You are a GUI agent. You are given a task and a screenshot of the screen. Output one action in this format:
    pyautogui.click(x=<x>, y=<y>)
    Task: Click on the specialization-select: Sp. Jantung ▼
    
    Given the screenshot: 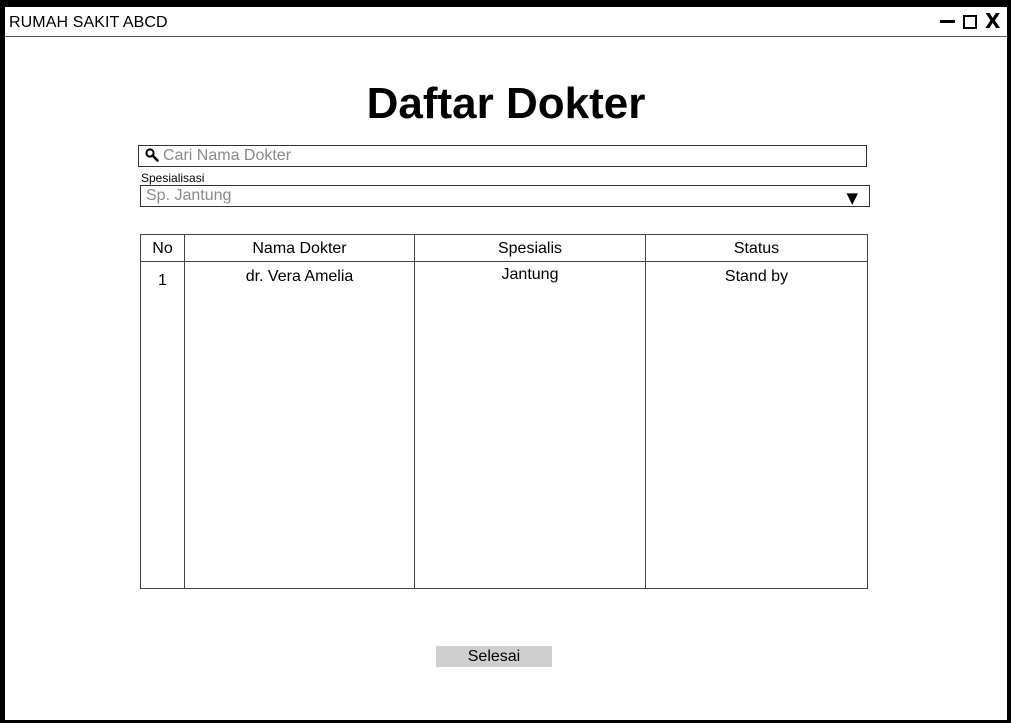 What is the action you would take?
    pyautogui.click(x=505, y=196)
    